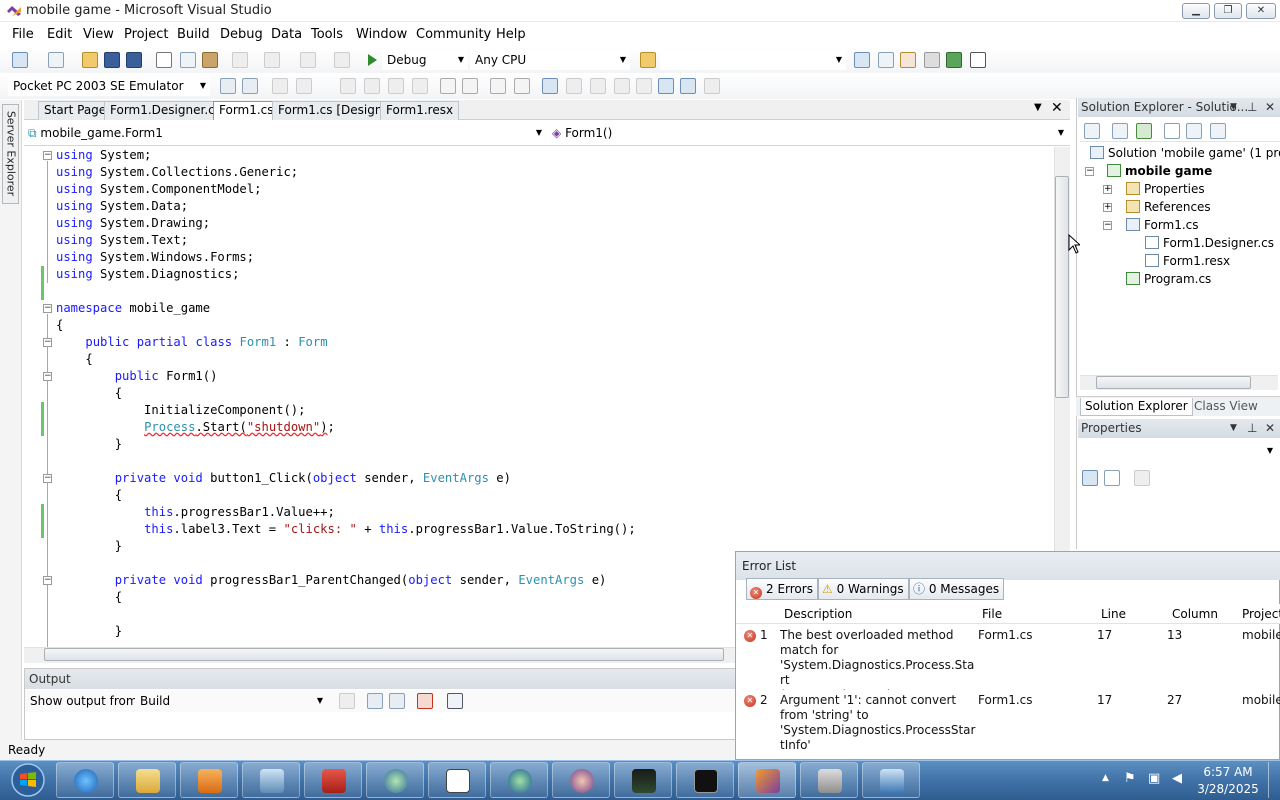 This screenshot has height=800, width=1280. I want to click on view-code-icon, so click(1172, 131).